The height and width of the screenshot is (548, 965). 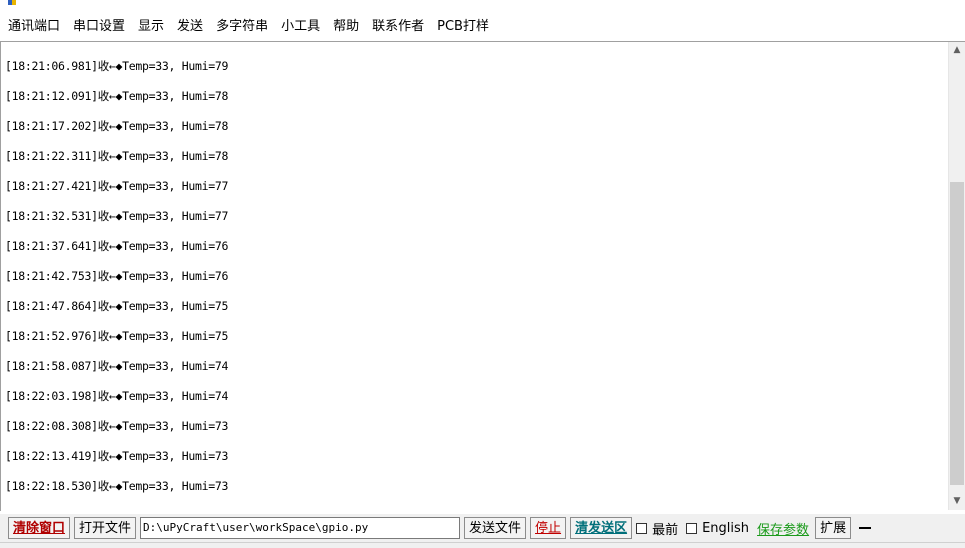 I want to click on log-line: [18:21:12.091]收←◆Temp=33, Humi=78, so click(x=117, y=96).